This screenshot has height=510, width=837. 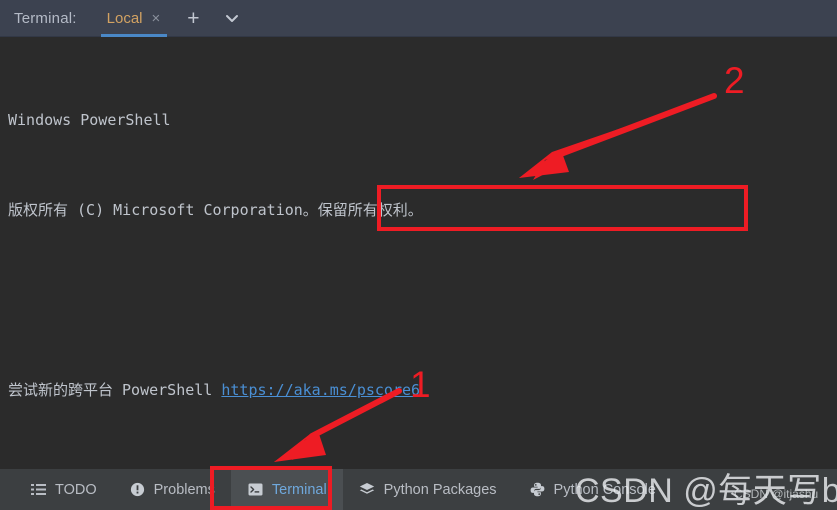 I want to click on pscore6-link: https://aka.ms/pscore6, so click(x=320, y=390).